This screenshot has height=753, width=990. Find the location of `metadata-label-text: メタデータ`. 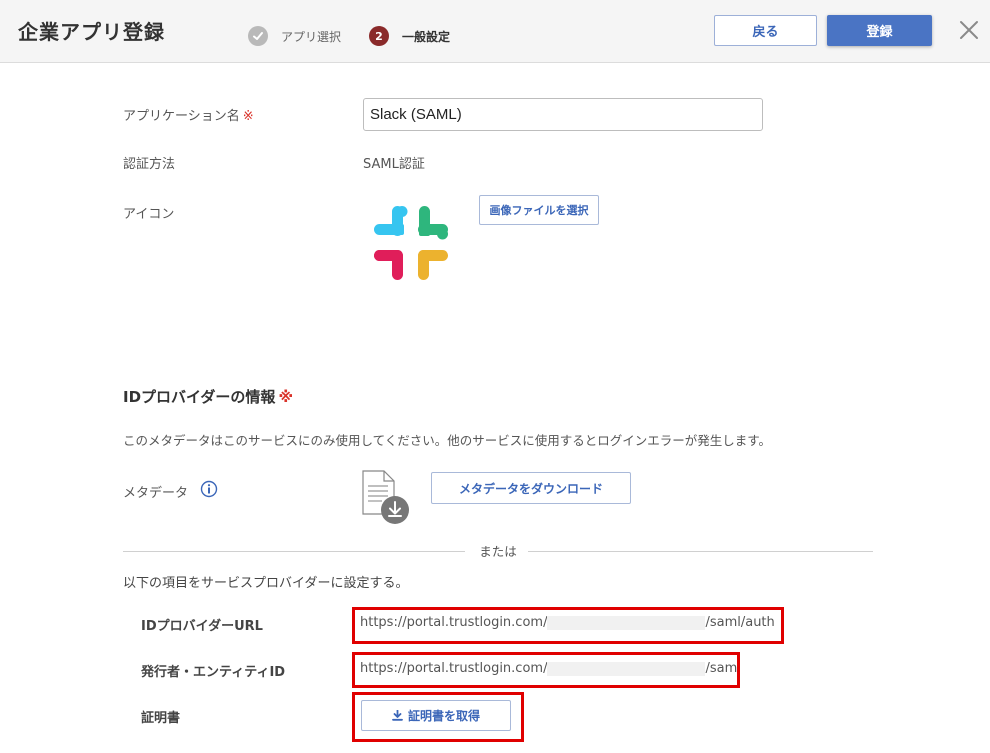

metadata-label-text: メタデータ is located at coordinates (156, 493).